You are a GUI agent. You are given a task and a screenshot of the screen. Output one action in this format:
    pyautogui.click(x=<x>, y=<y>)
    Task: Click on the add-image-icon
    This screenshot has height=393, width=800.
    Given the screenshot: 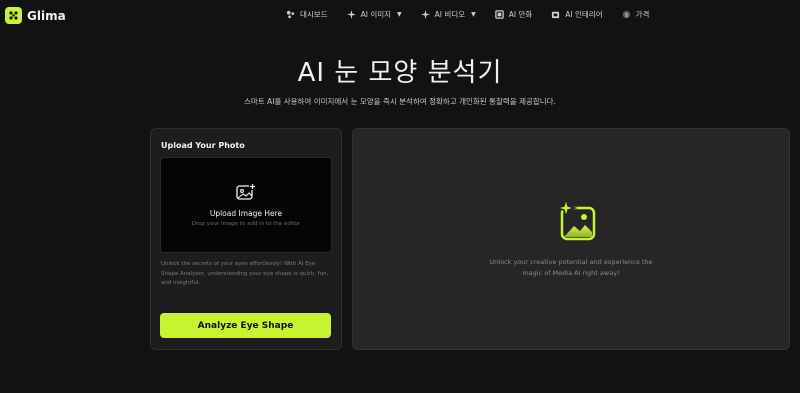 What is the action you would take?
    pyautogui.click(x=246, y=191)
    